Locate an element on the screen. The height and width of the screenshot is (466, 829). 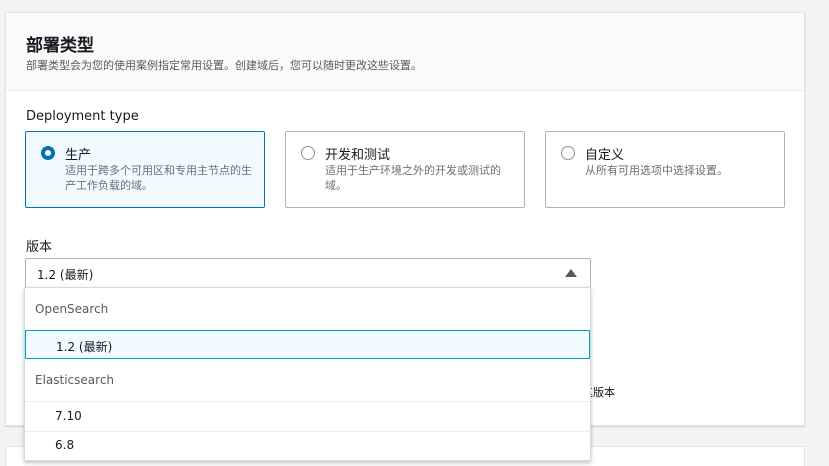
radio-custom is located at coordinates (568, 153).